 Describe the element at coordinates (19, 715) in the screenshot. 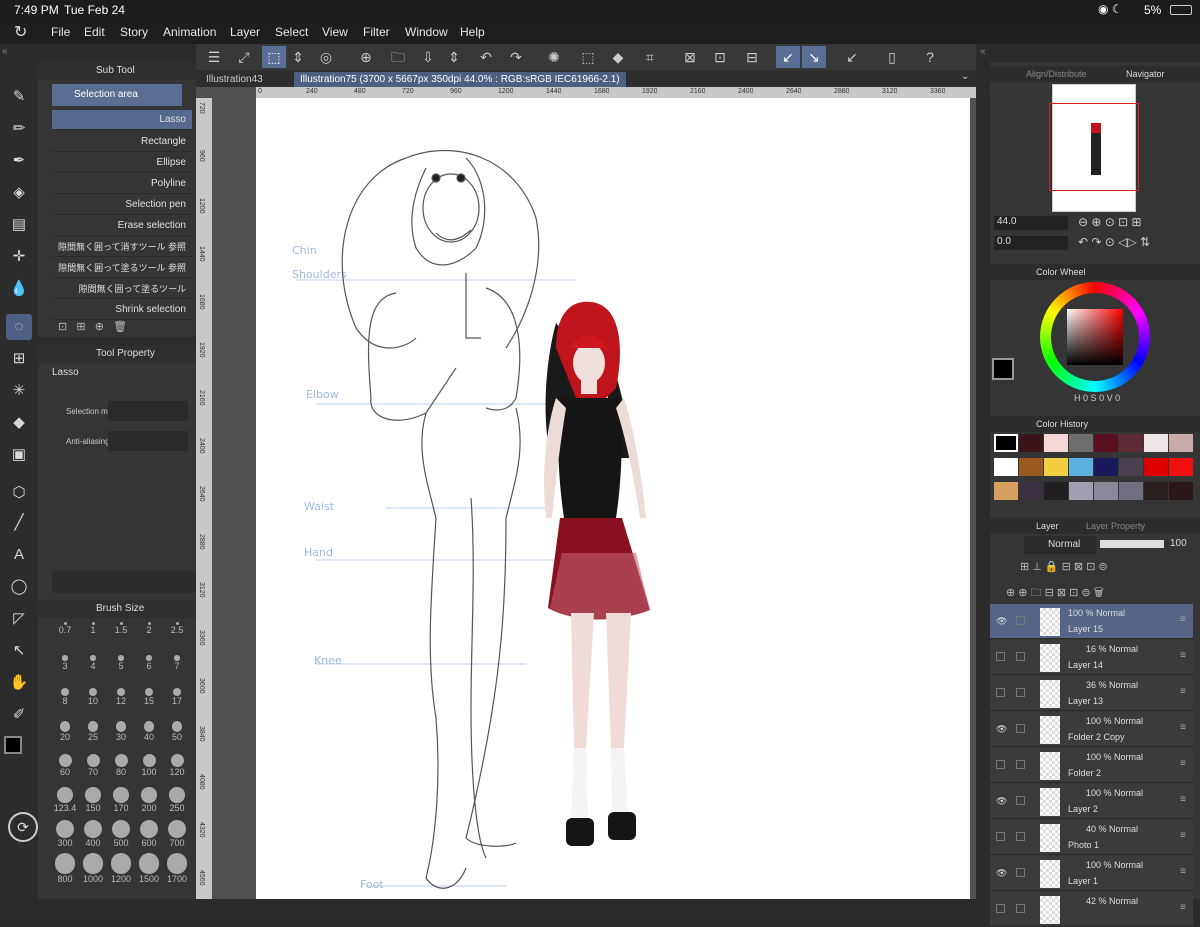

I see `eyedropper-icon: ✐` at that location.